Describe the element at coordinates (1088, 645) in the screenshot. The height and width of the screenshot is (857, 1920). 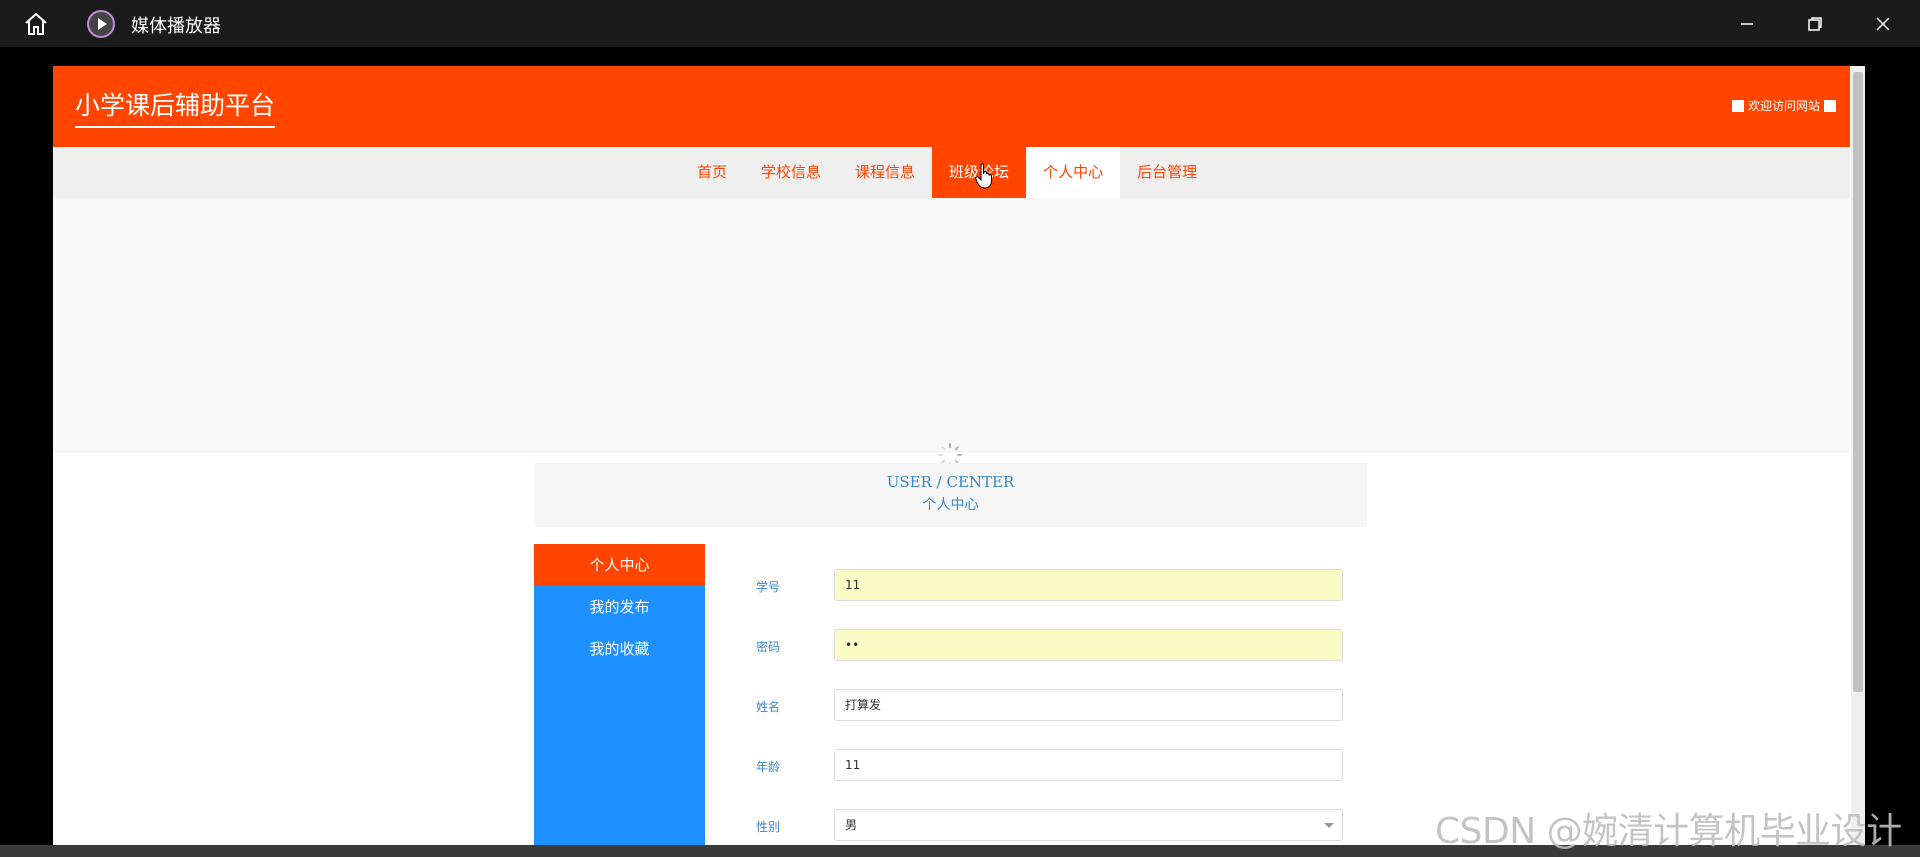
I see `password-input: ••` at that location.